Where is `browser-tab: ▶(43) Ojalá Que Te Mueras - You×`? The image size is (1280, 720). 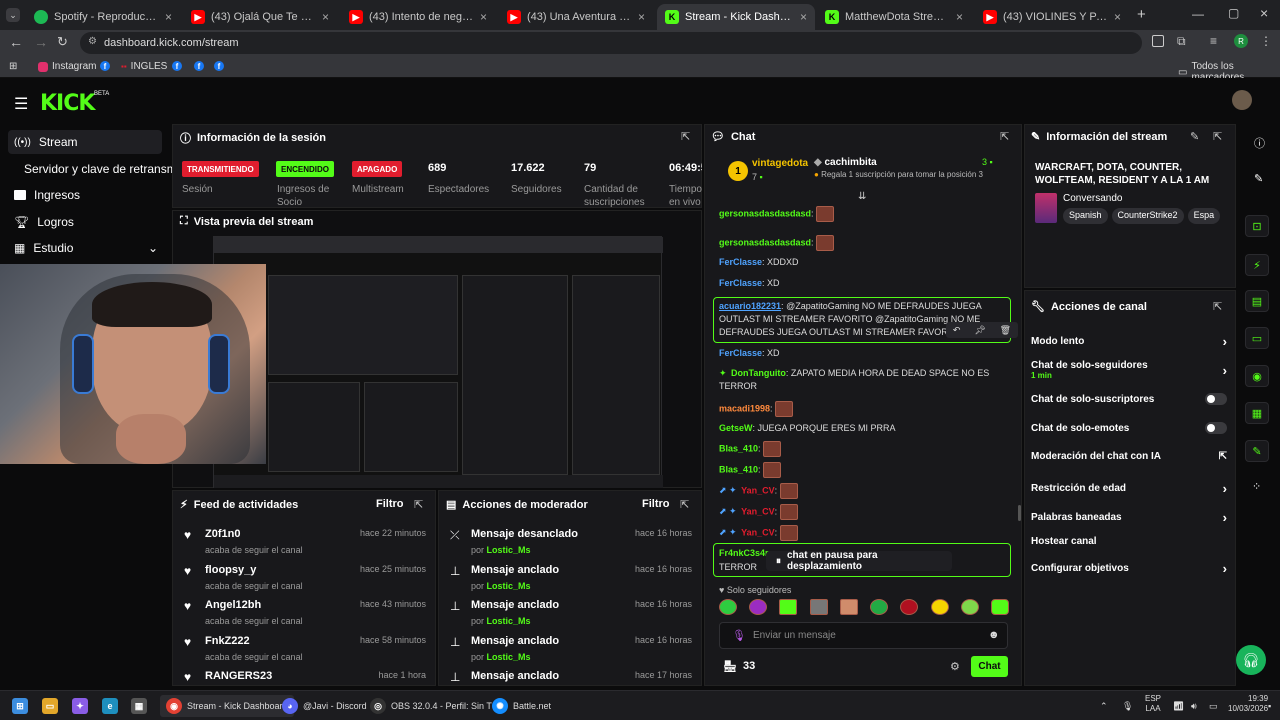
browser-tab: ▶(43) Ojalá Que Te Mueras - You× is located at coordinates (260, 17).